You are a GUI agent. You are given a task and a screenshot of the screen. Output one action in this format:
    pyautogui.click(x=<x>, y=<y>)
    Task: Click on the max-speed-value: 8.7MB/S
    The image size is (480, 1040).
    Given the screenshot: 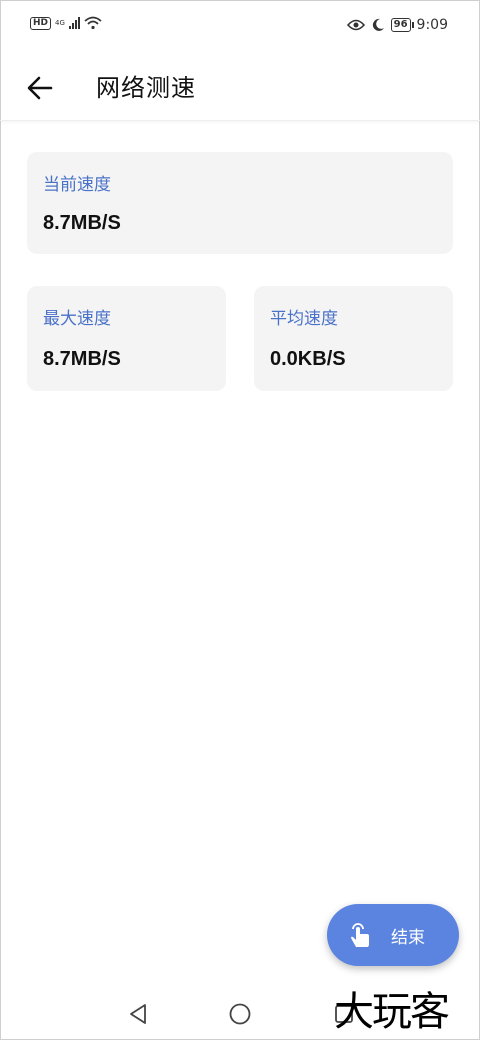 What is the action you would take?
    pyautogui.click(x=82, y=359)
    